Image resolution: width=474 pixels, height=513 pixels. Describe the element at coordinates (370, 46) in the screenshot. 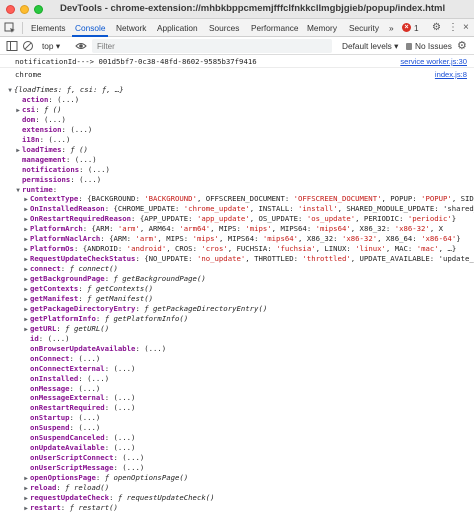

I see `log-levels-dropdown: Default levels ▾` at that location.